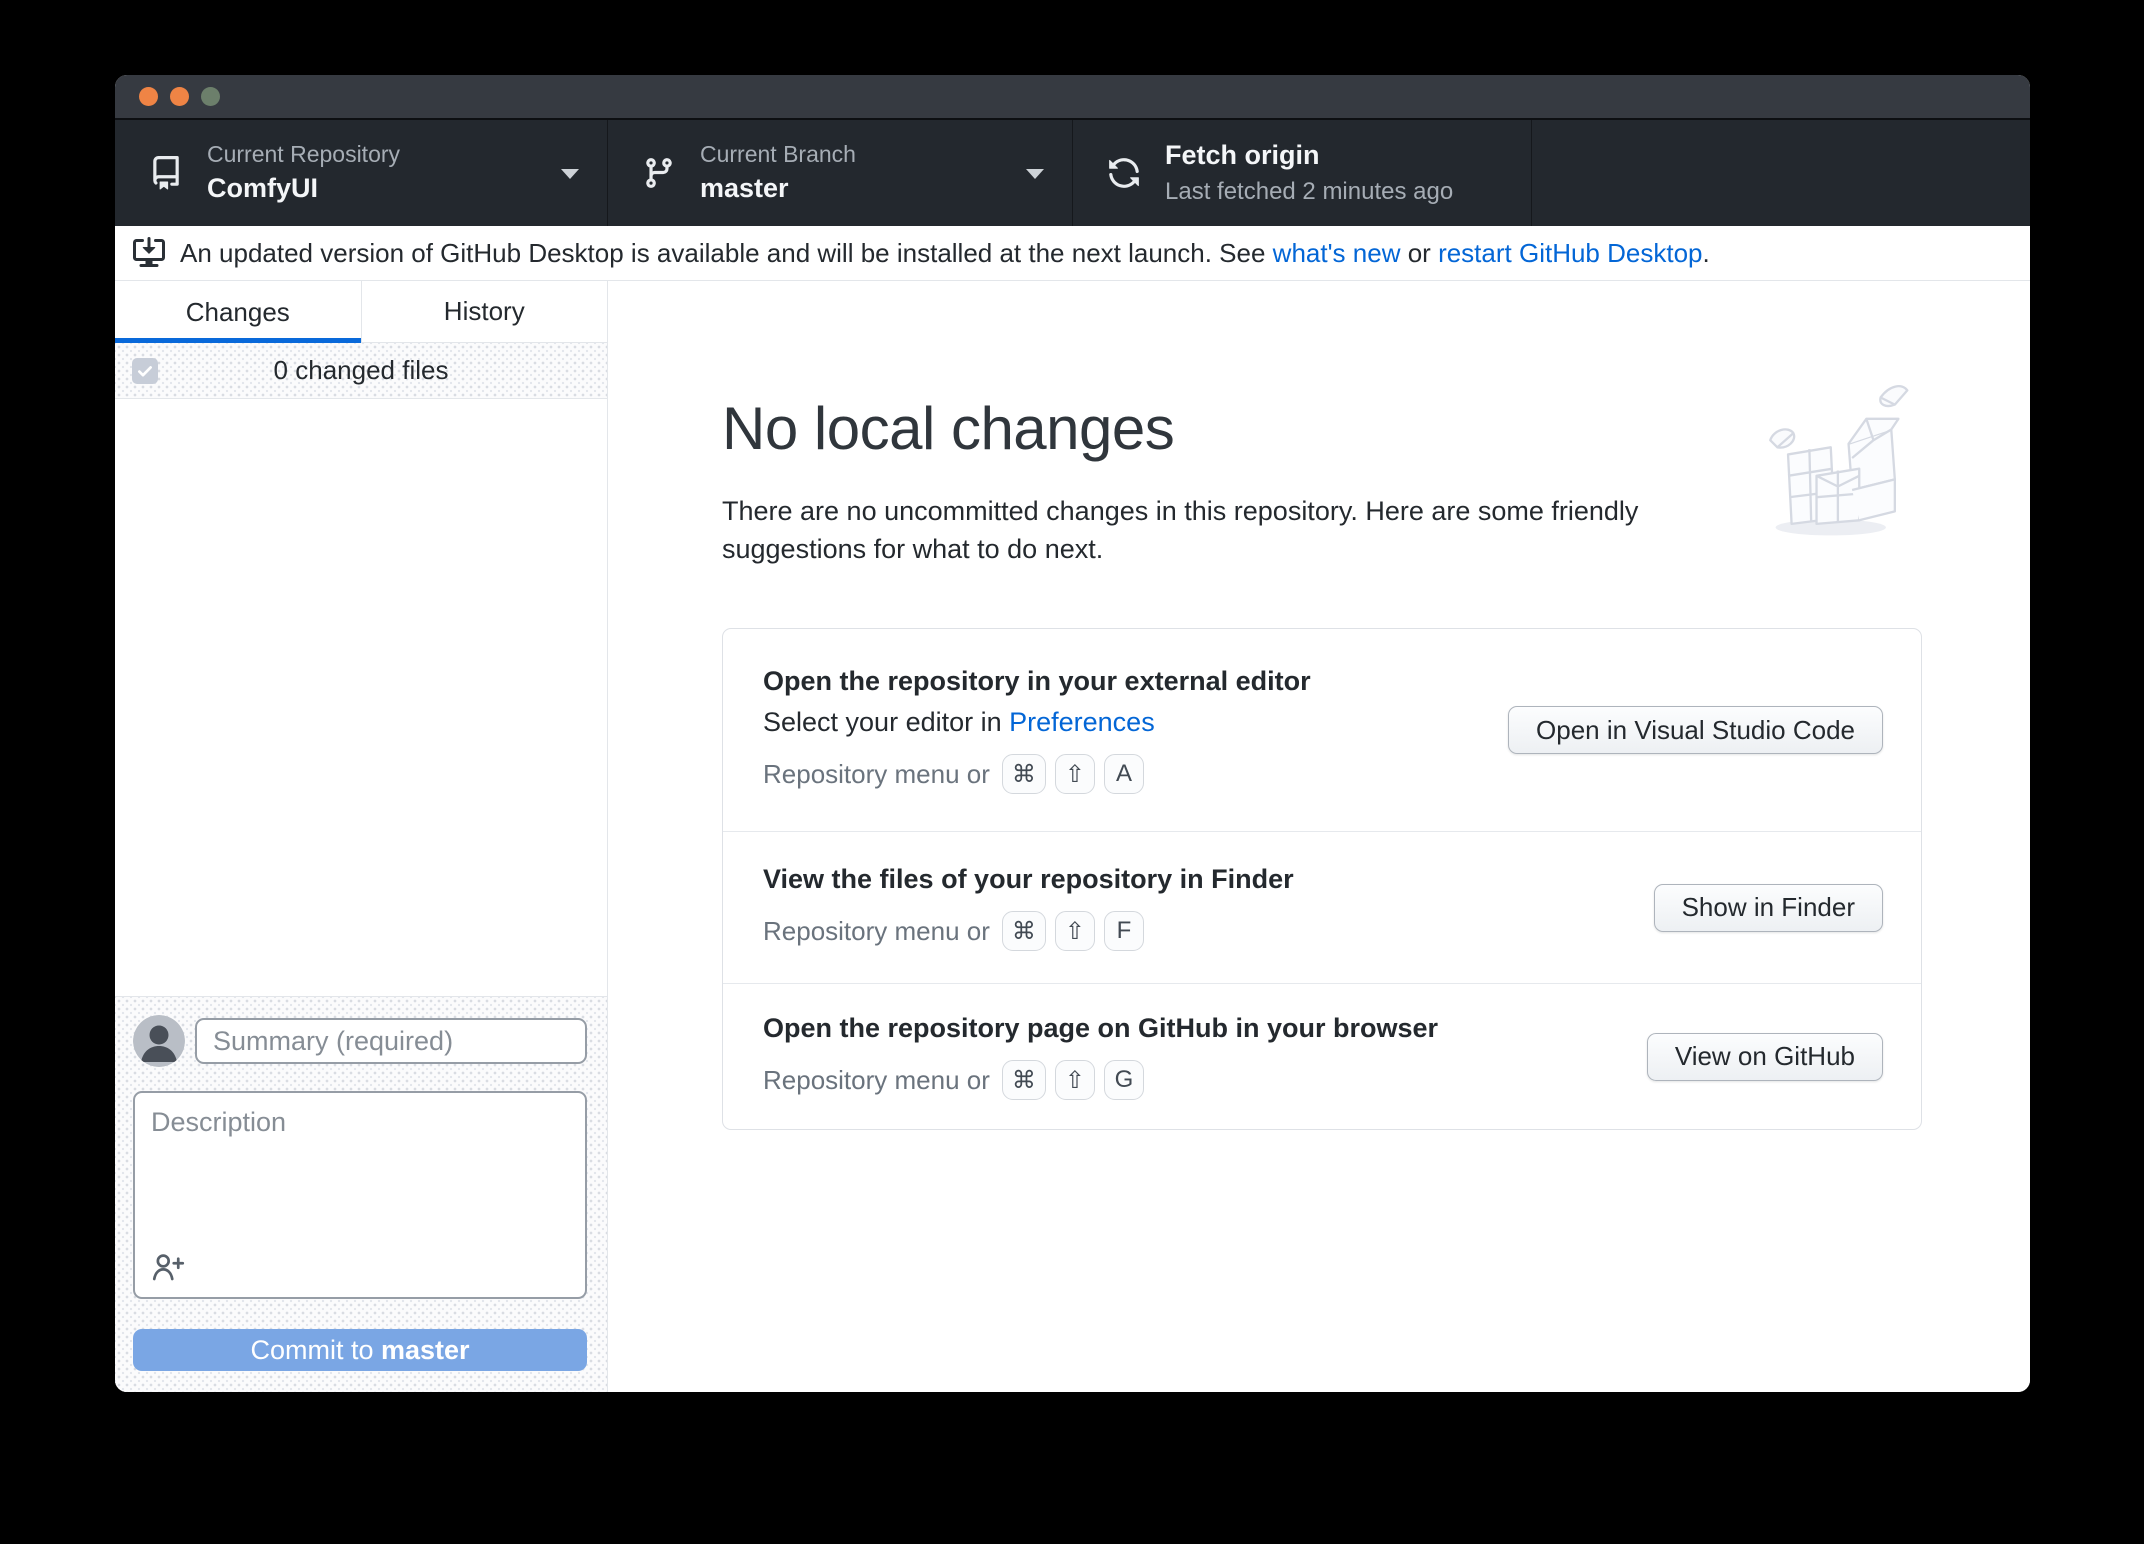  I want to click on user-avatar, so click(159, 1041).